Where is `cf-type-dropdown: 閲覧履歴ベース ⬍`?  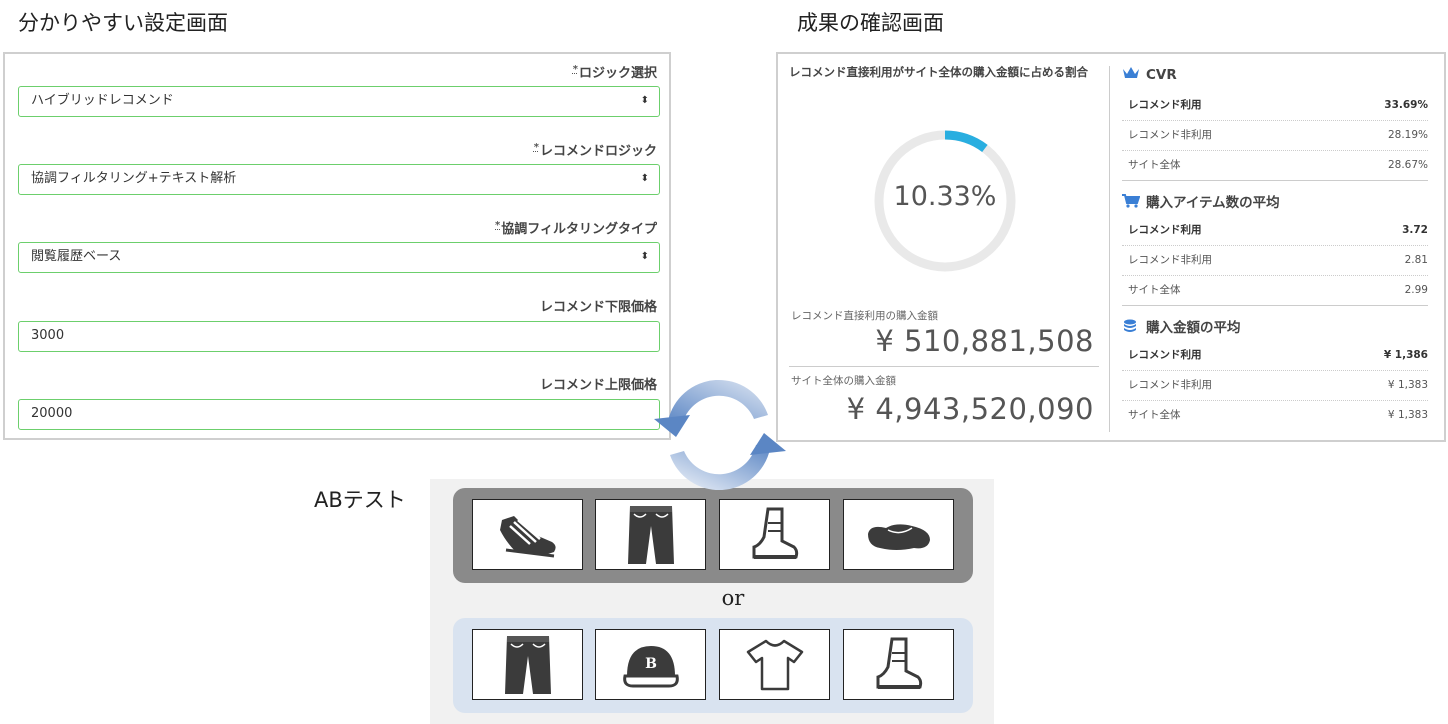
cf-type-dropdown: 閲覧履歴ベース ⬍ is located at coordinates (339, 257).